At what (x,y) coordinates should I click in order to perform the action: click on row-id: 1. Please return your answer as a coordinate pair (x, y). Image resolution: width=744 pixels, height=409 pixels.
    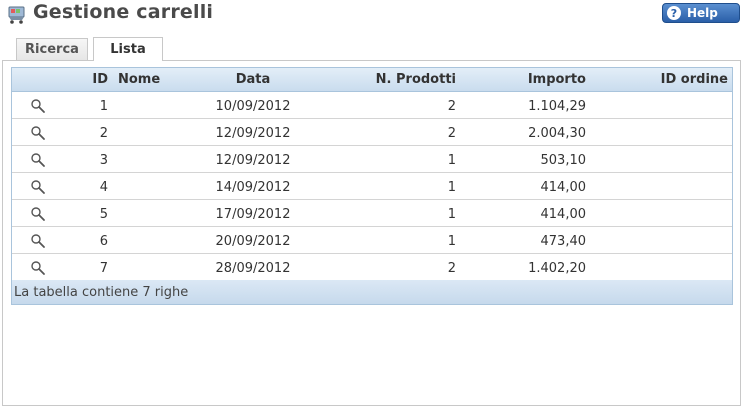
    Looking at the image, I should click on (103, 106).